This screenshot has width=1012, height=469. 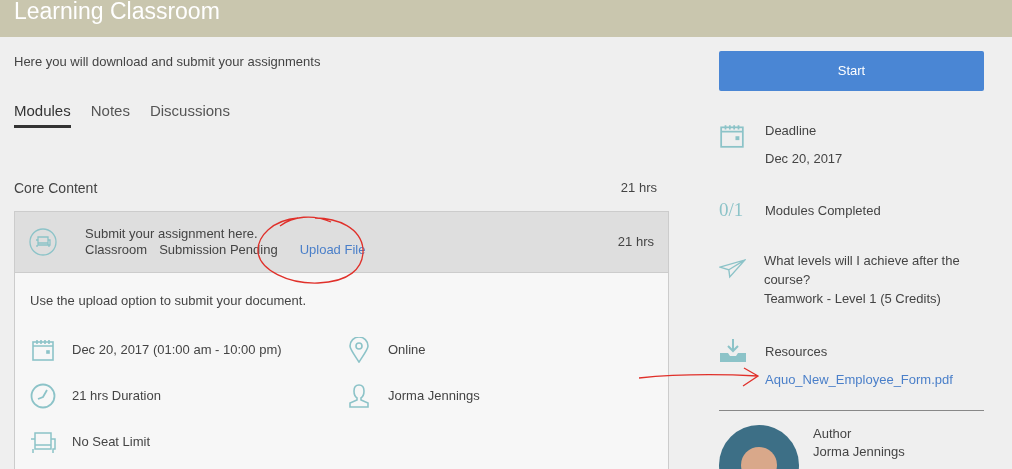 I want to click on module-type: Classroom, so click(x=116, y=250).